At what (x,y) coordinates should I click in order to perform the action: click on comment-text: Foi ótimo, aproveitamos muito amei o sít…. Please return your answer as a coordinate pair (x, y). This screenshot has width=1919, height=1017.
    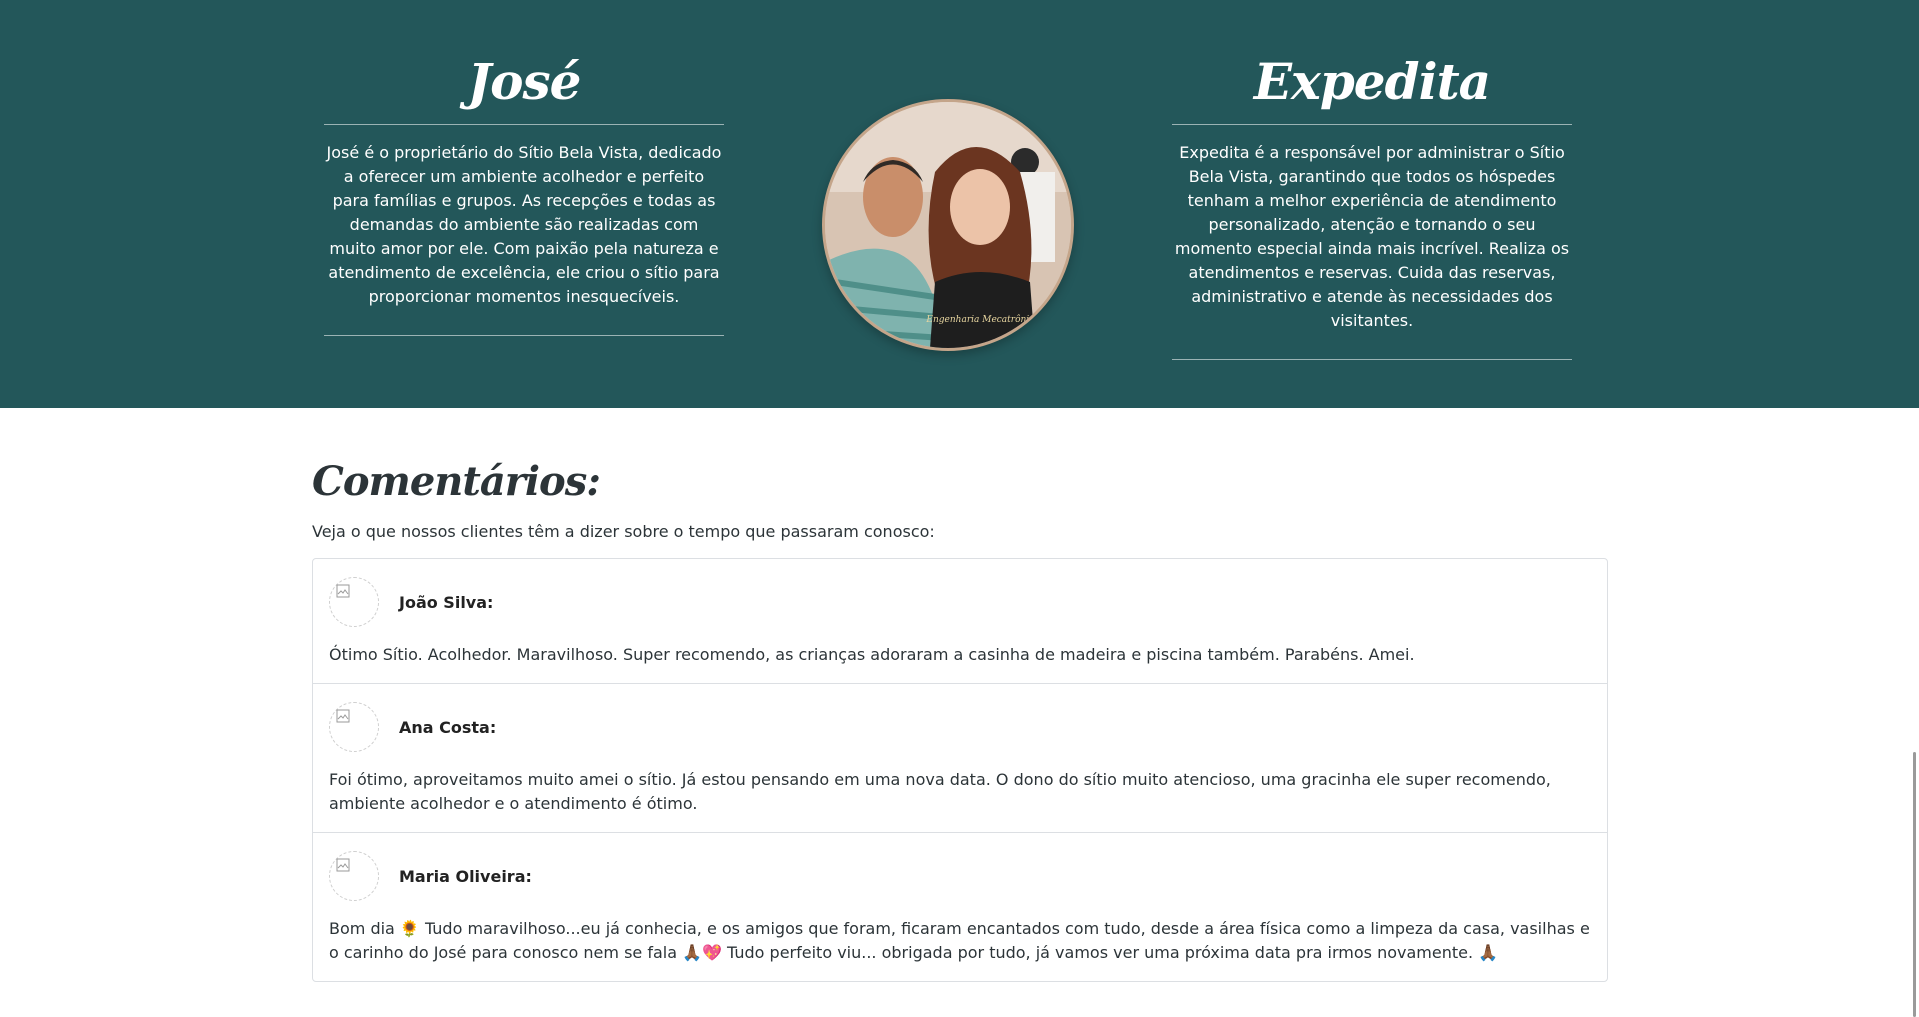
    Looking at the image, I should click on (940, 791).